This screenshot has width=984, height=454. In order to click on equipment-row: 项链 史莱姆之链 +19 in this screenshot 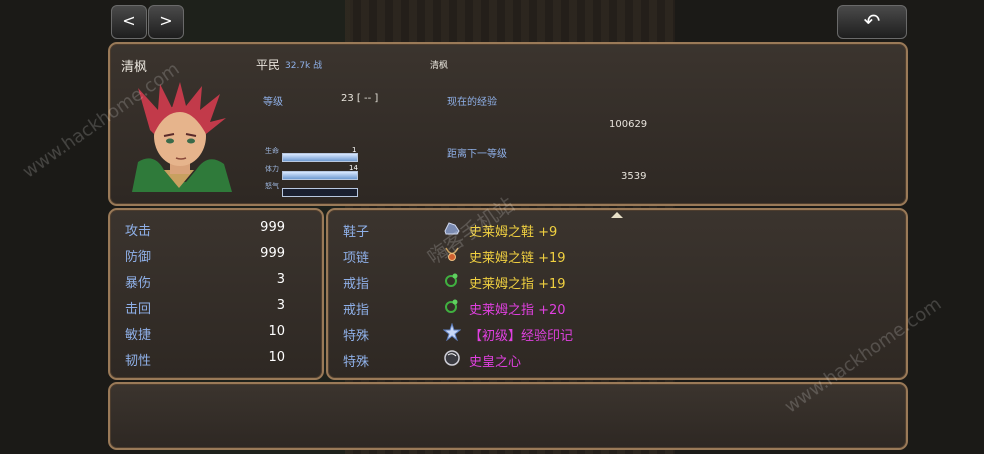, I will do `click(508, 256)`.